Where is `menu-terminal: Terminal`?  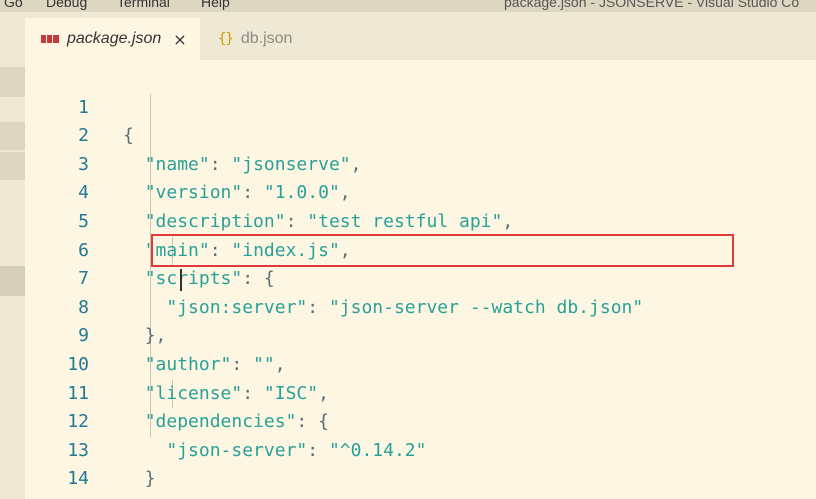
menu-terminal: Terminal is located at coordinates (143, 5).